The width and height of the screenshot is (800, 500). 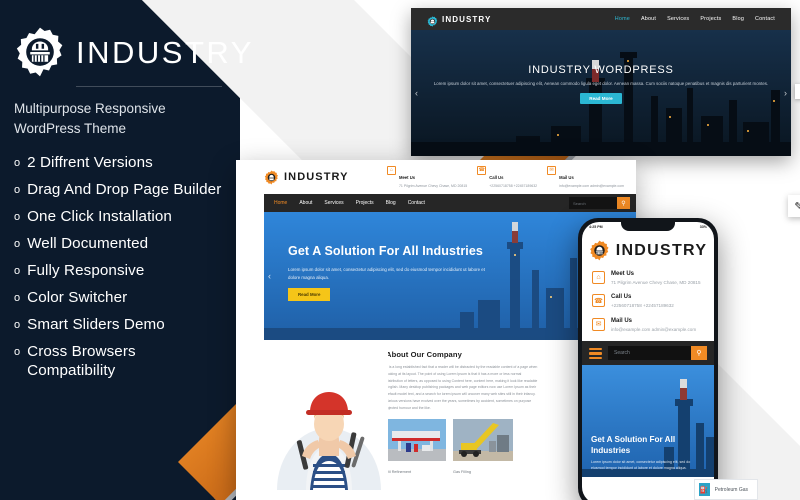 What do you see at coordinates (385, 251) in the screenshot?
I see `main-hero-title: Get A Solution For All Industries` at bounding box center [385, 251].